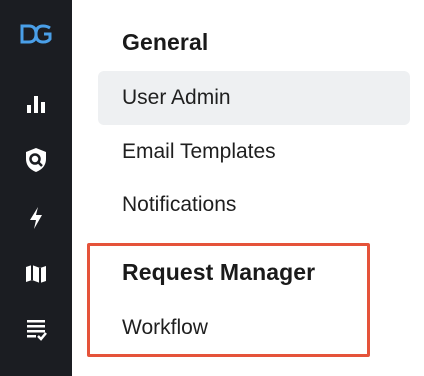 The image size is (424, 376). Describe the element at coordinates (176, 97) in the screenshot. I see `menu-item-label: User Admin` at that location.